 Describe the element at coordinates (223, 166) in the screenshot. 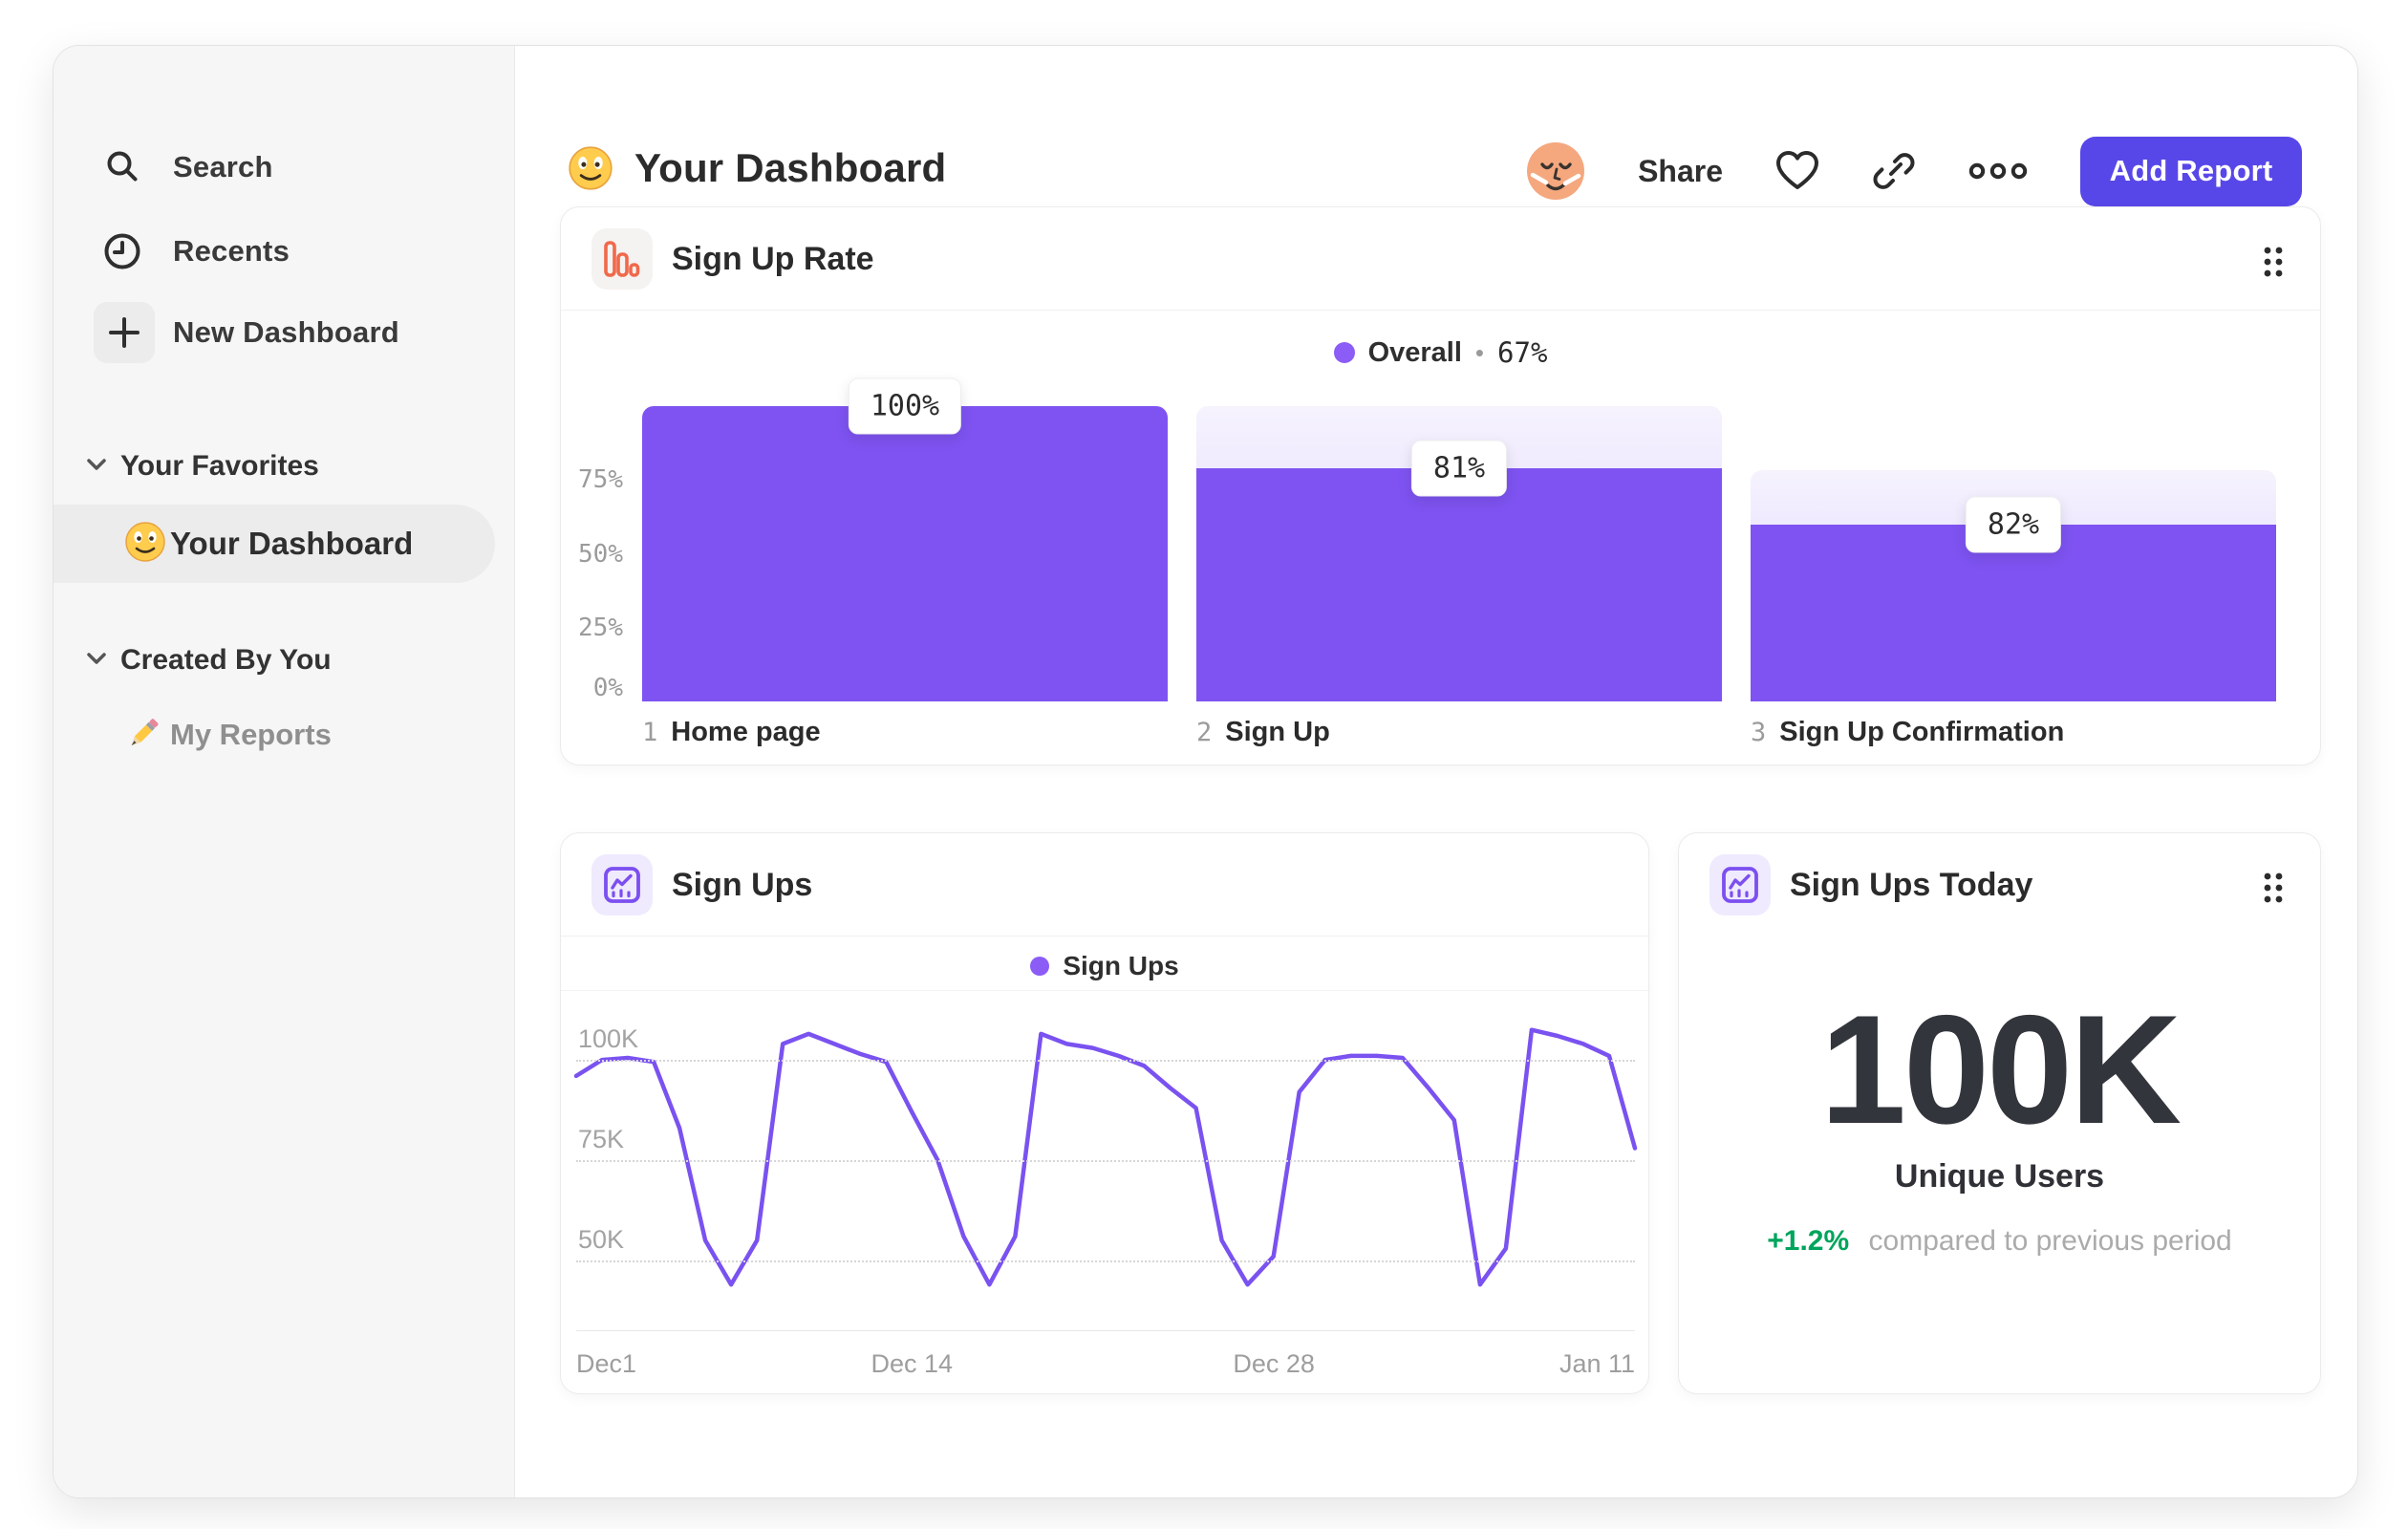

I see `sidebar-item-label: Search` at that location.